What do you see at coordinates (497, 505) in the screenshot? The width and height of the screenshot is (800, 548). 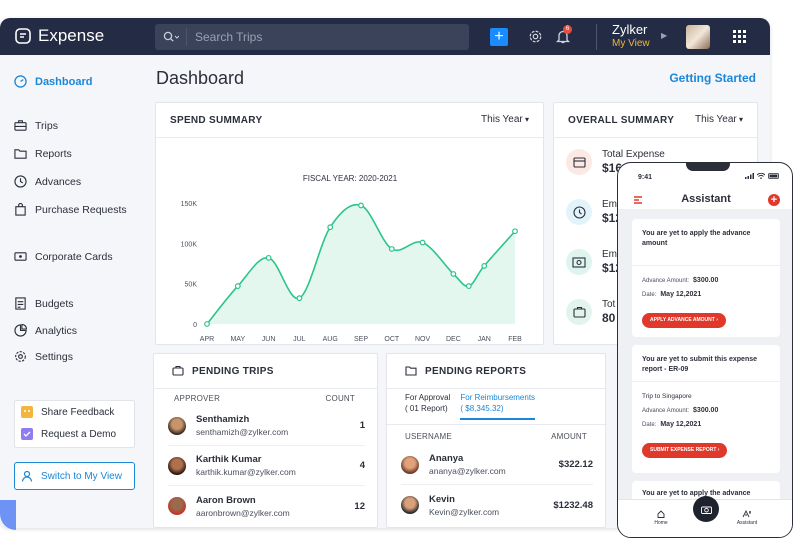 I see `table-row: Kevin Kevin@zylker.com $1232.48` at bounding box center [497, 505].